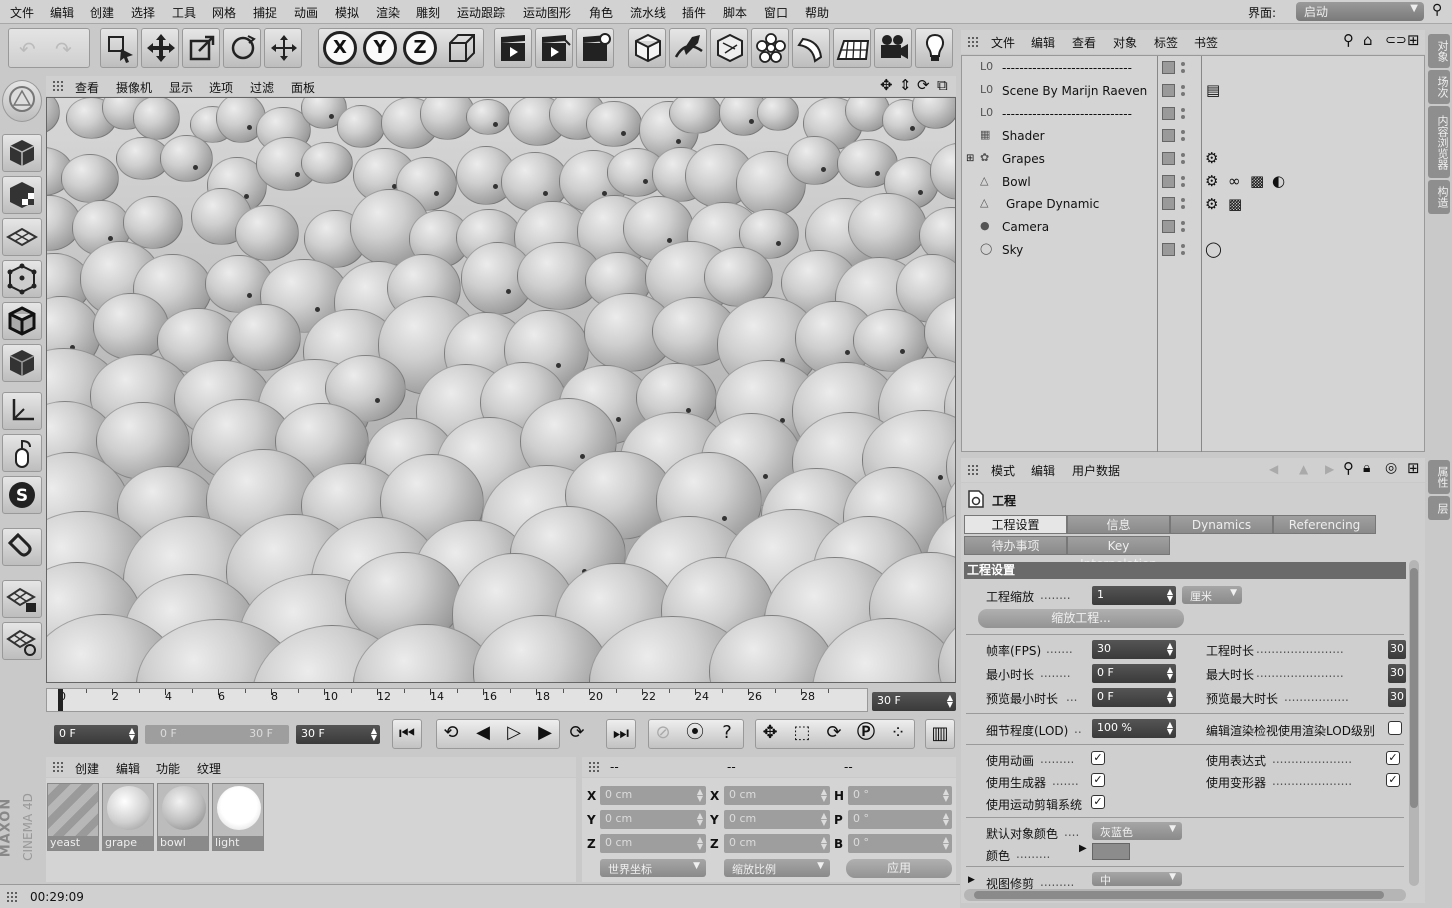 This screenshot has width=1452, height=908. Describe the element at coordinates (22, 195) in the screenshot. I see `texture-mode-button` at that location.